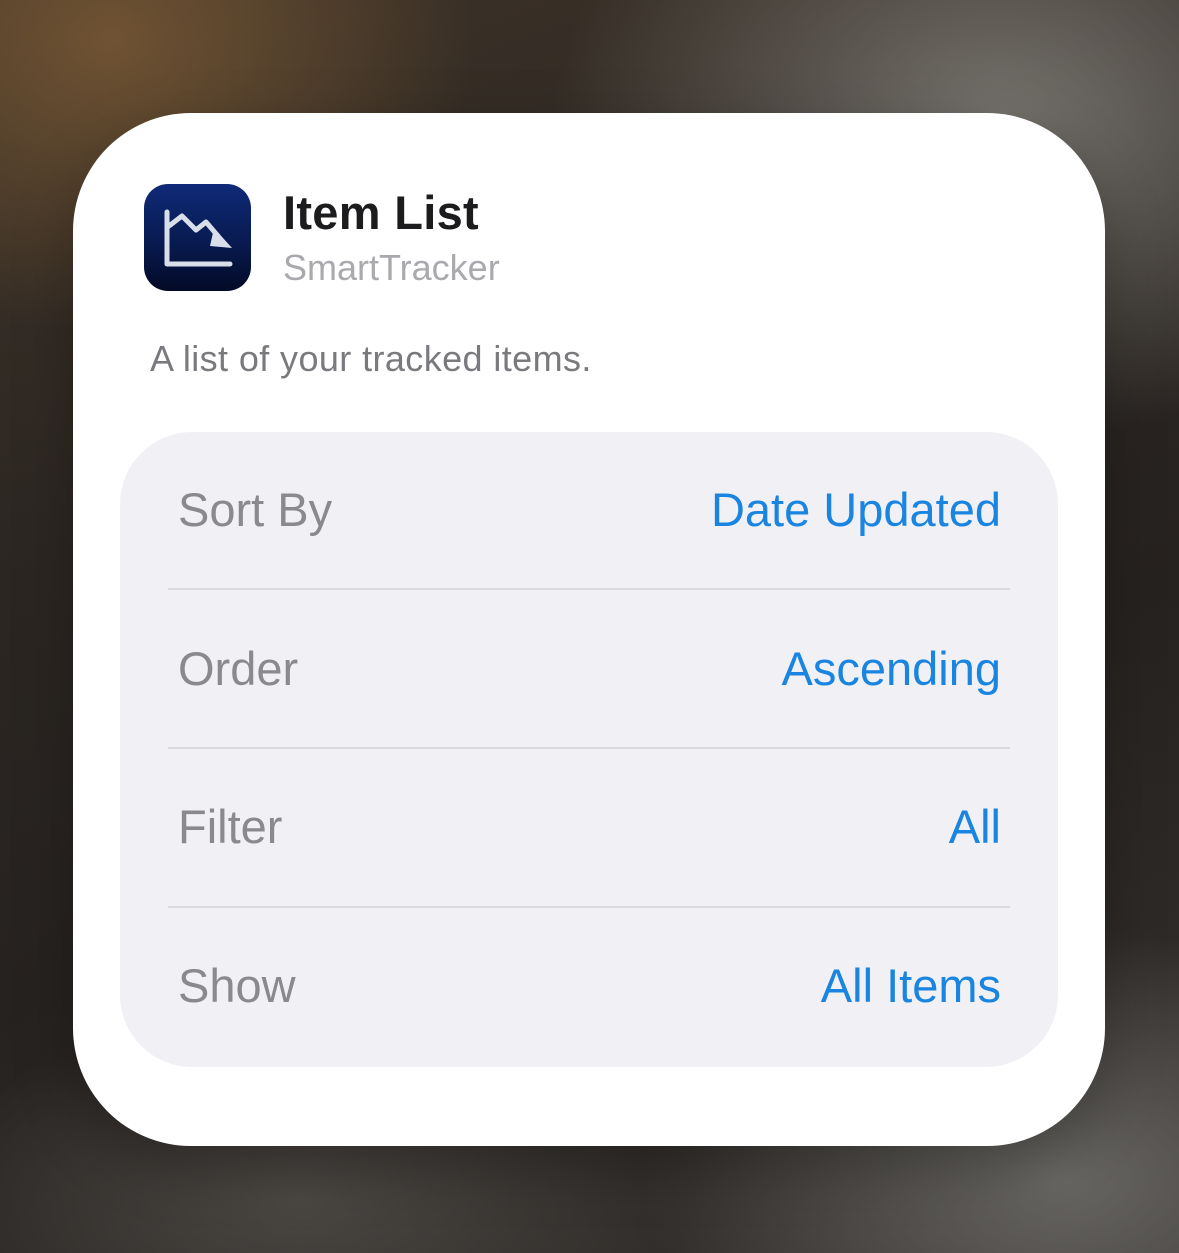 The image size is (1179, 1253). I want to click on setting-value-show: All Items, so click(911, 985).